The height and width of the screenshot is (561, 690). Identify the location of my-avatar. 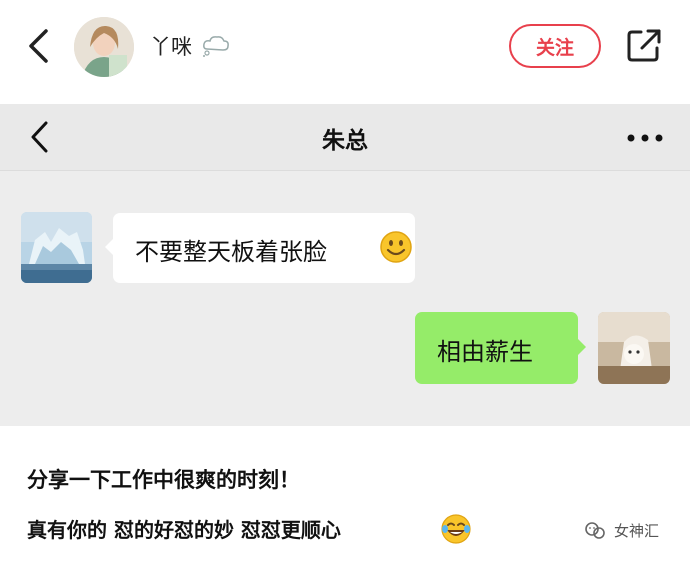
(634, 348).